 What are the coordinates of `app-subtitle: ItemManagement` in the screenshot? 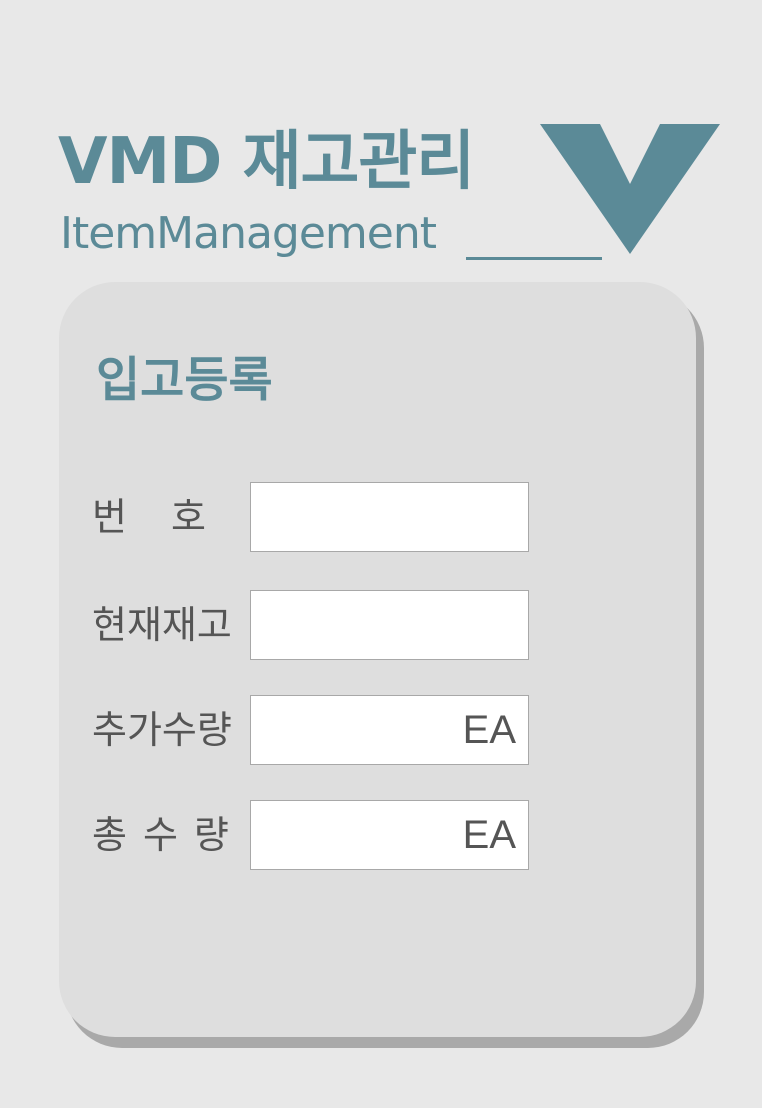 It's located at (248, 233).